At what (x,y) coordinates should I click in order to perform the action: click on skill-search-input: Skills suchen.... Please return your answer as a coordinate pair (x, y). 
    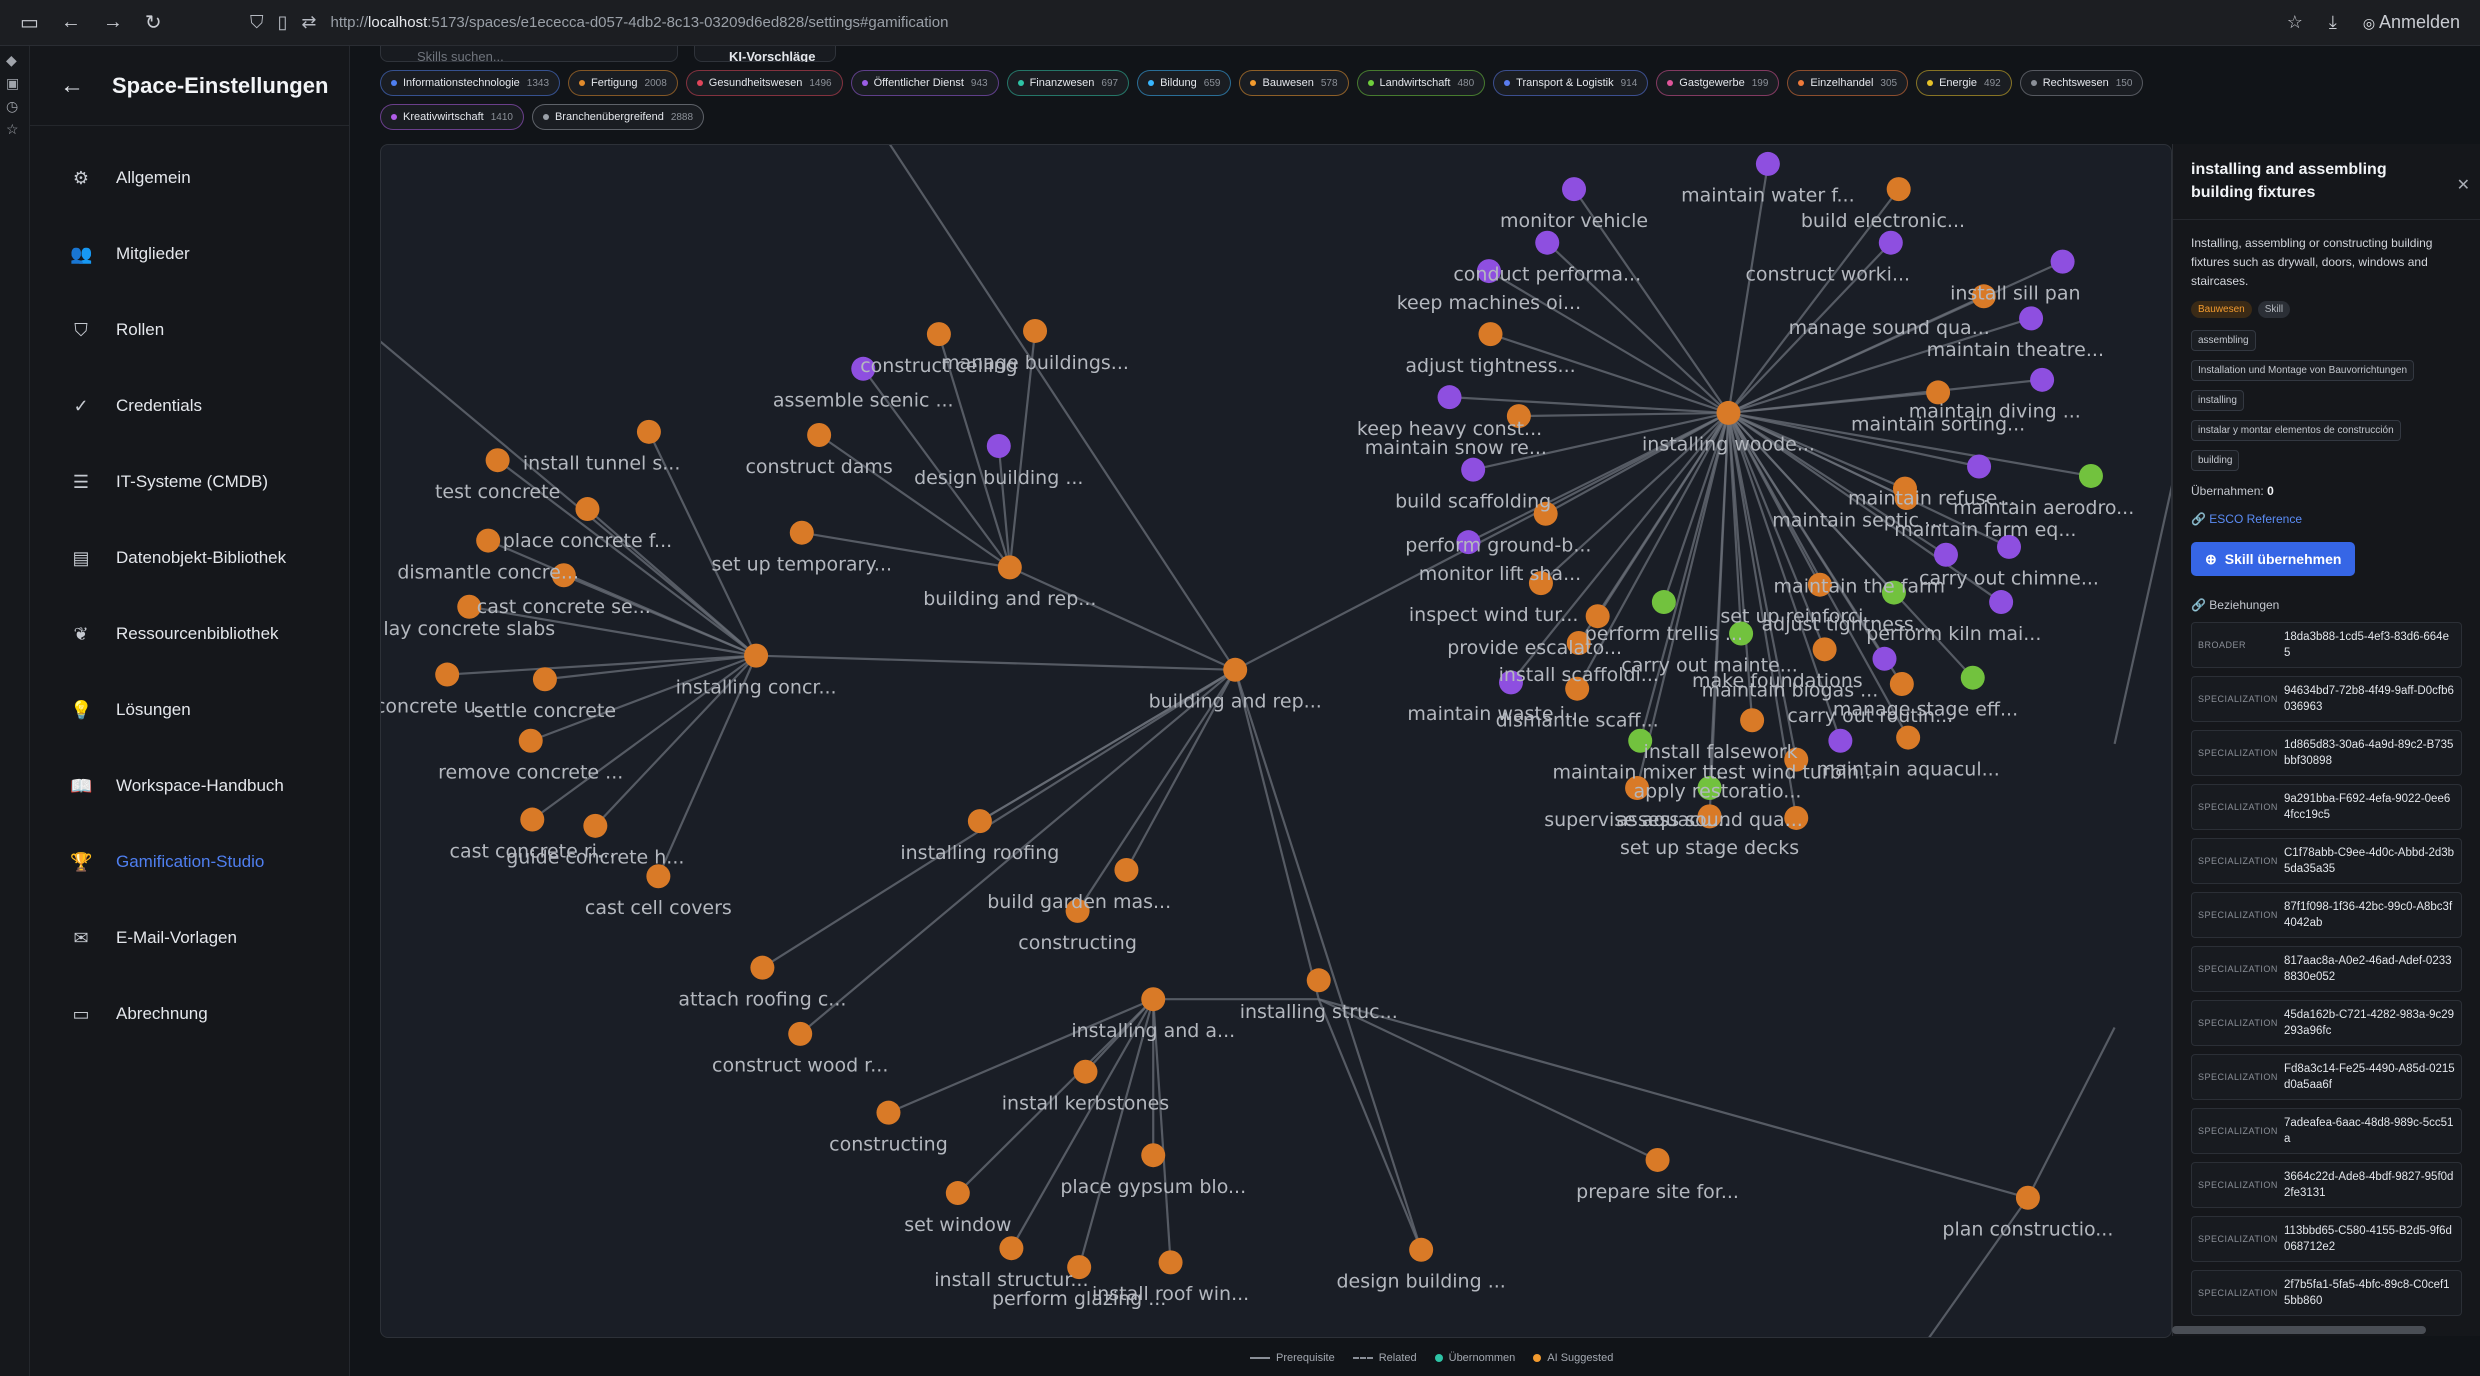
    Looking at the image, I should click on (529, 54).